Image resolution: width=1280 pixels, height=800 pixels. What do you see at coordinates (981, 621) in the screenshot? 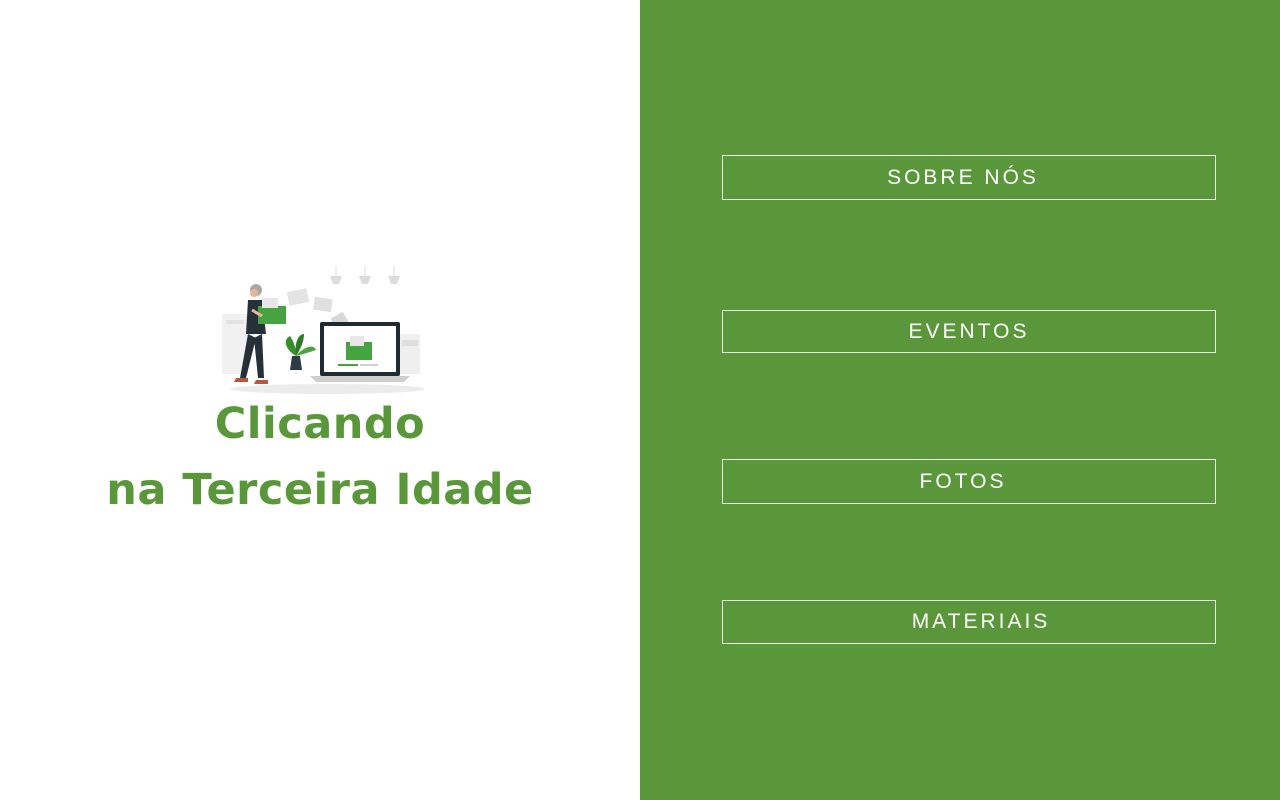
I see `nav-button-label: MATERIAIS` at bounding box center [981, 621].